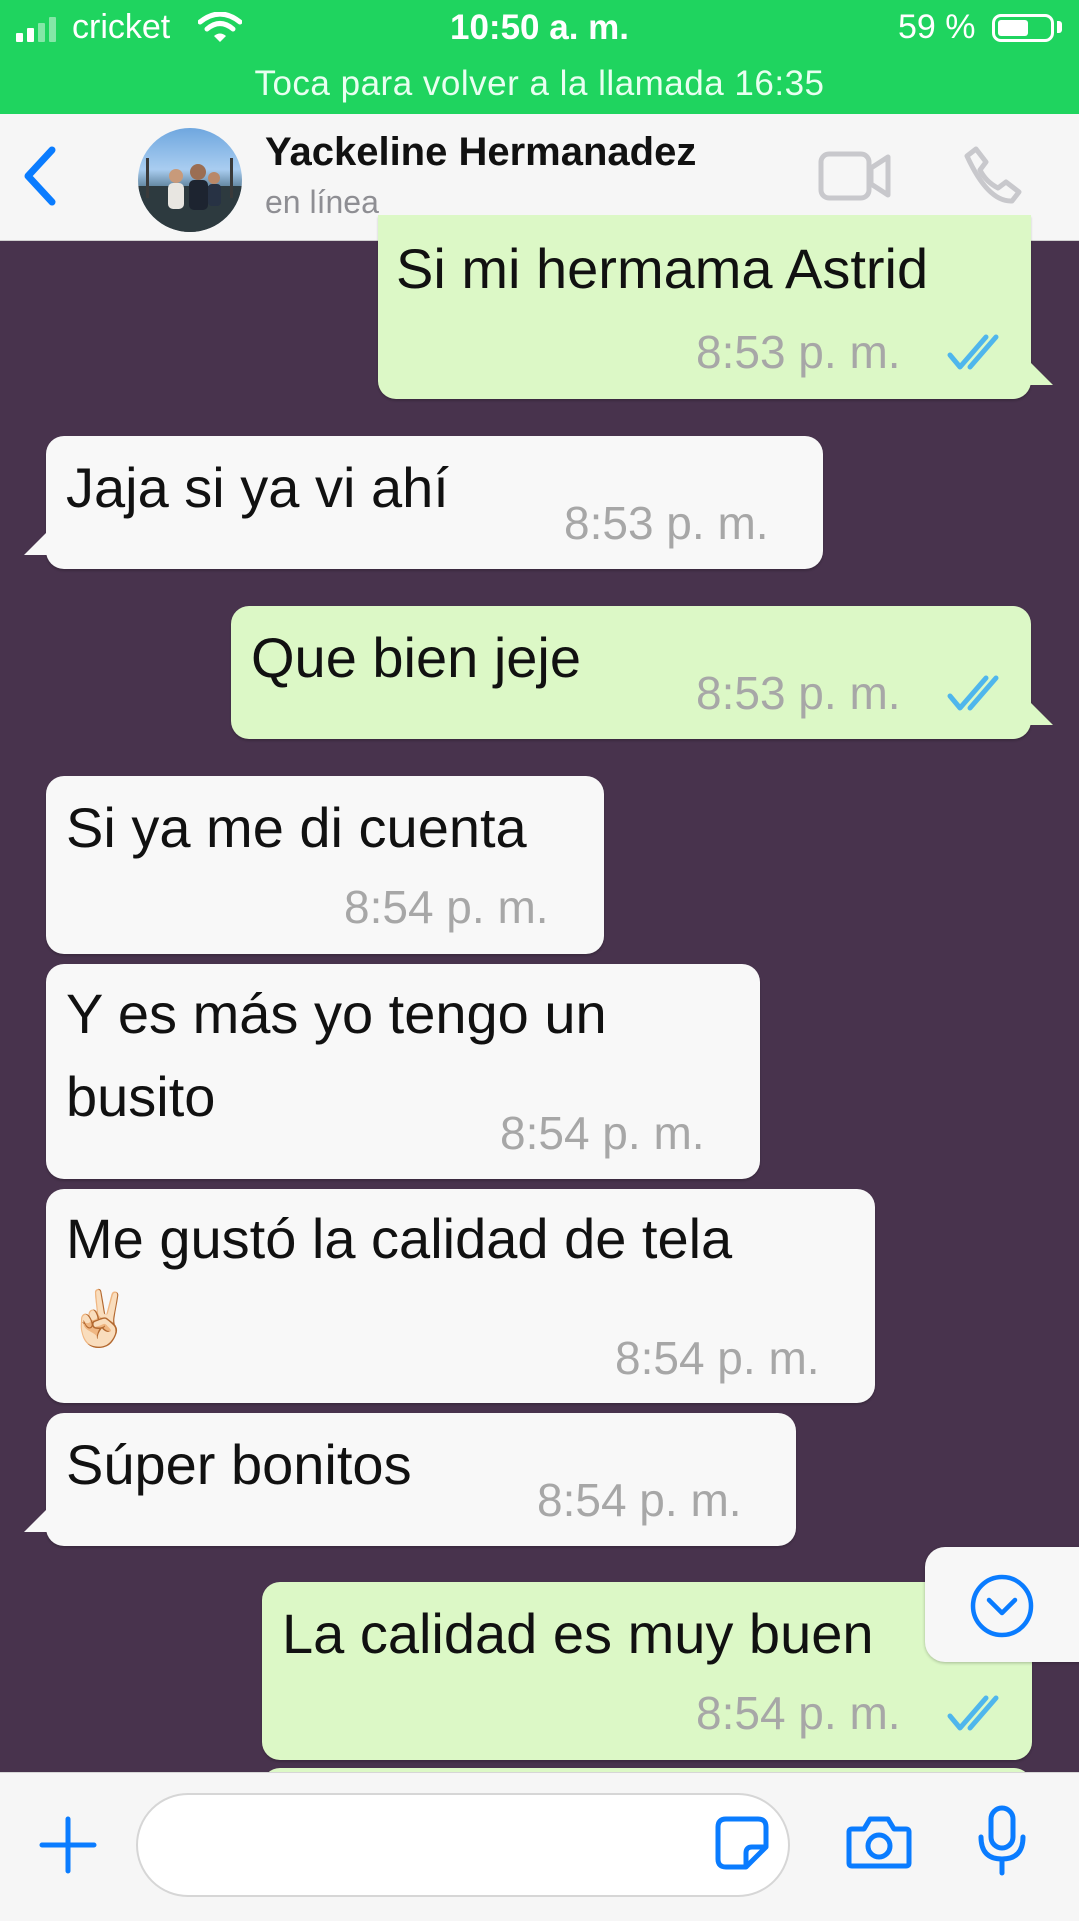  Describe the element at coordinates (190, 180) in the screenshot. I see `contact-avatar` at that location.